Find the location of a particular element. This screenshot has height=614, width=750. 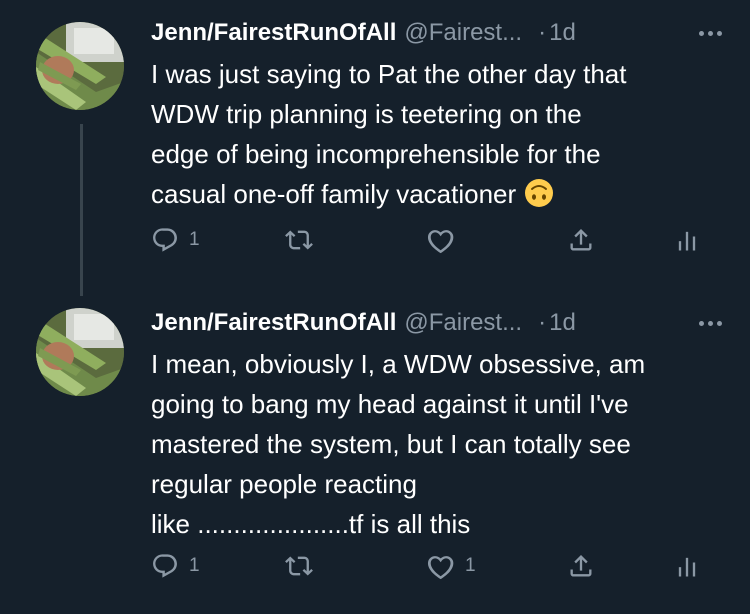

like-button is located at coordinates (446, 240).